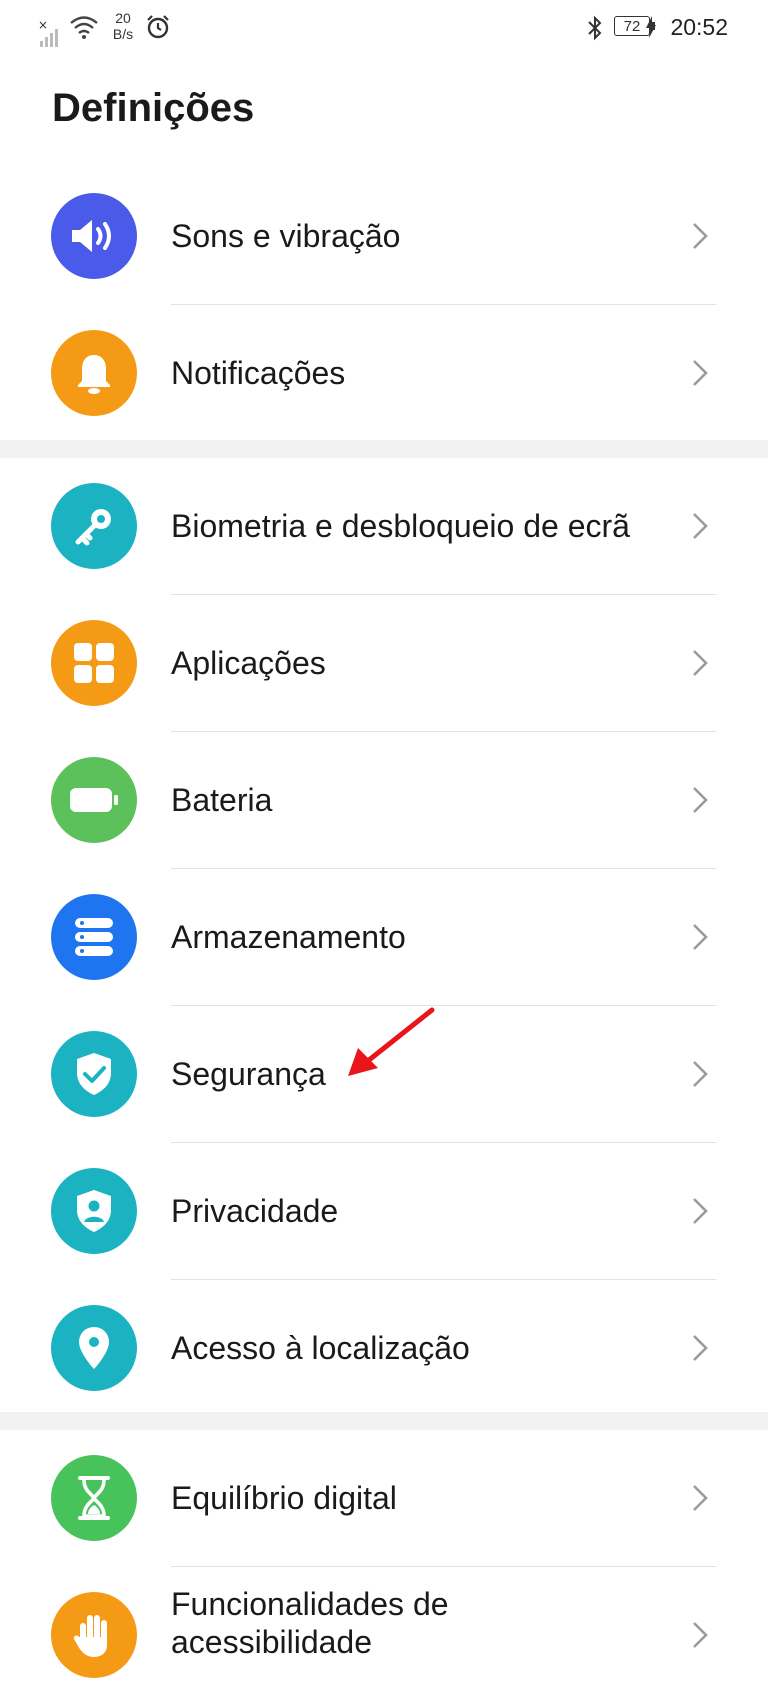 The height and width of the screenshot is (1703, 768). Describe the element at coordinates (384, 1211) in the screenshot. I see `settings-item-privacy: Privacidade` at that location.